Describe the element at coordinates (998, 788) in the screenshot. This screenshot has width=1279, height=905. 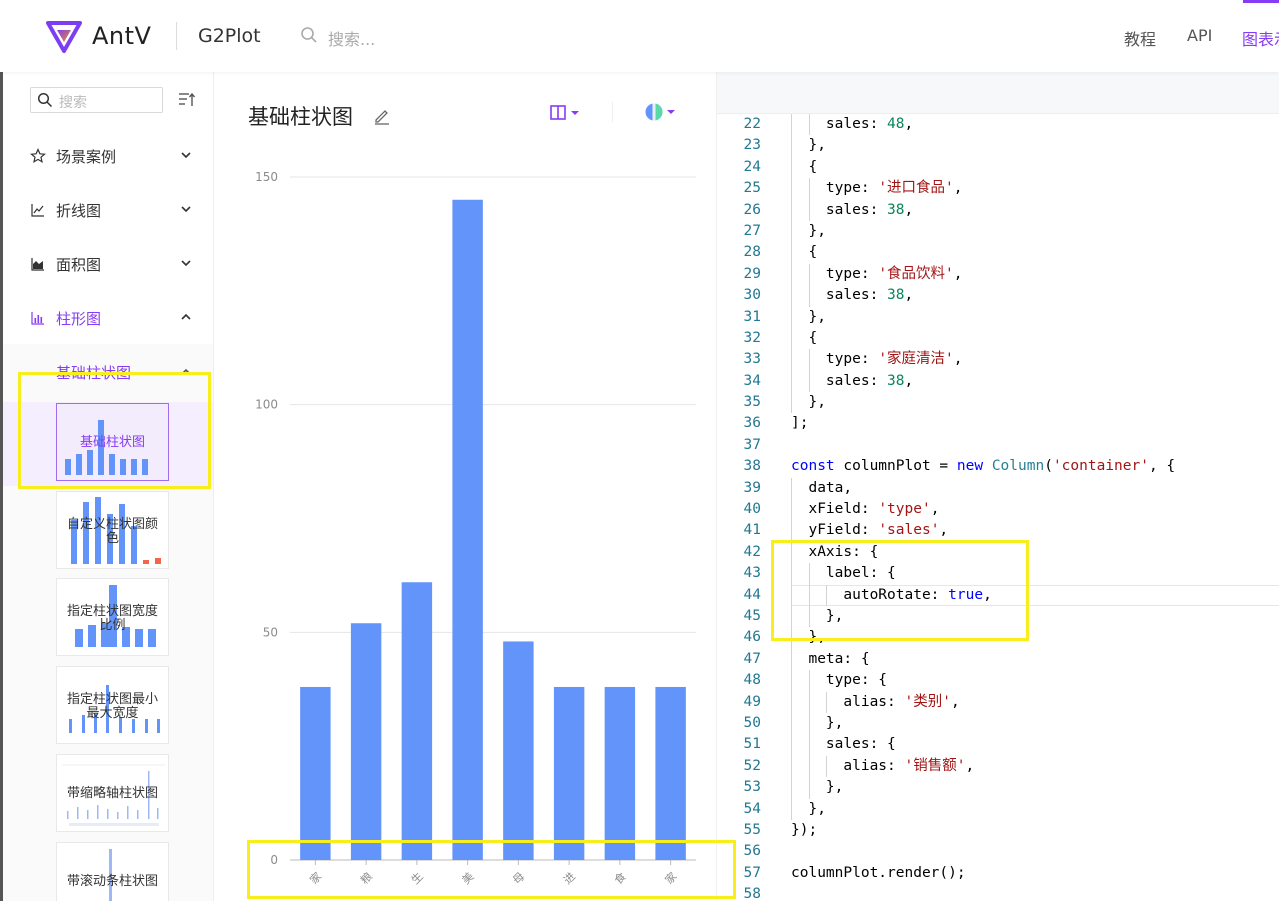
I see `code-line: 53 },` at that location.